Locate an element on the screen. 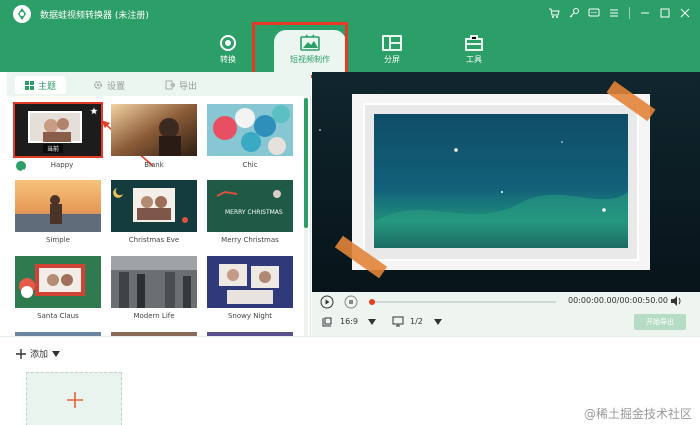 Image resolution: width=700 pixels, height=425 pixels. template-thumb-snowy-night is located at coordinates (250, 282).